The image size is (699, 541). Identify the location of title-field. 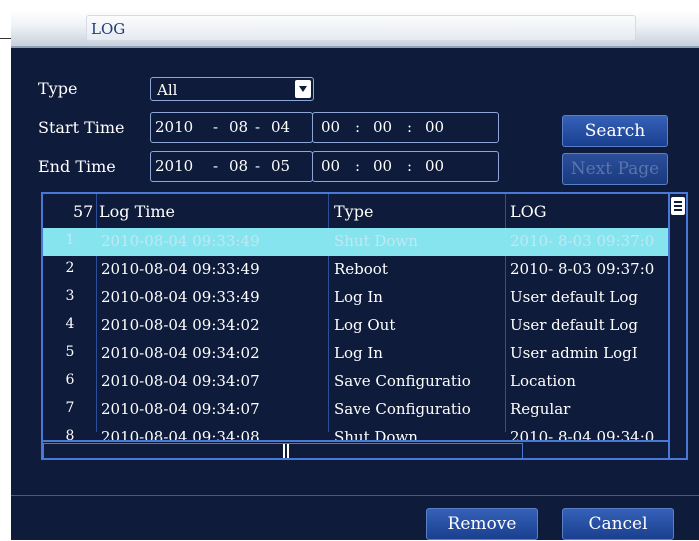
(361, 28).